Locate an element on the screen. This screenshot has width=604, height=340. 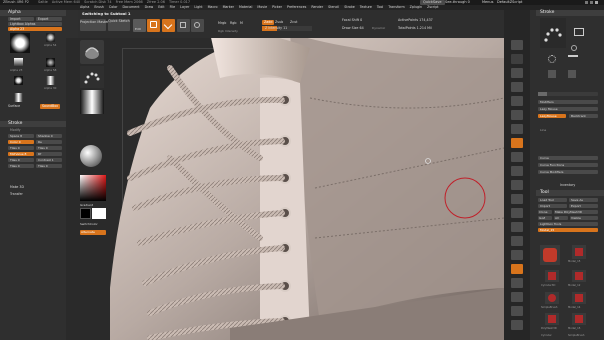
zadd-button: Zadd is located at coordinates (268, 22).